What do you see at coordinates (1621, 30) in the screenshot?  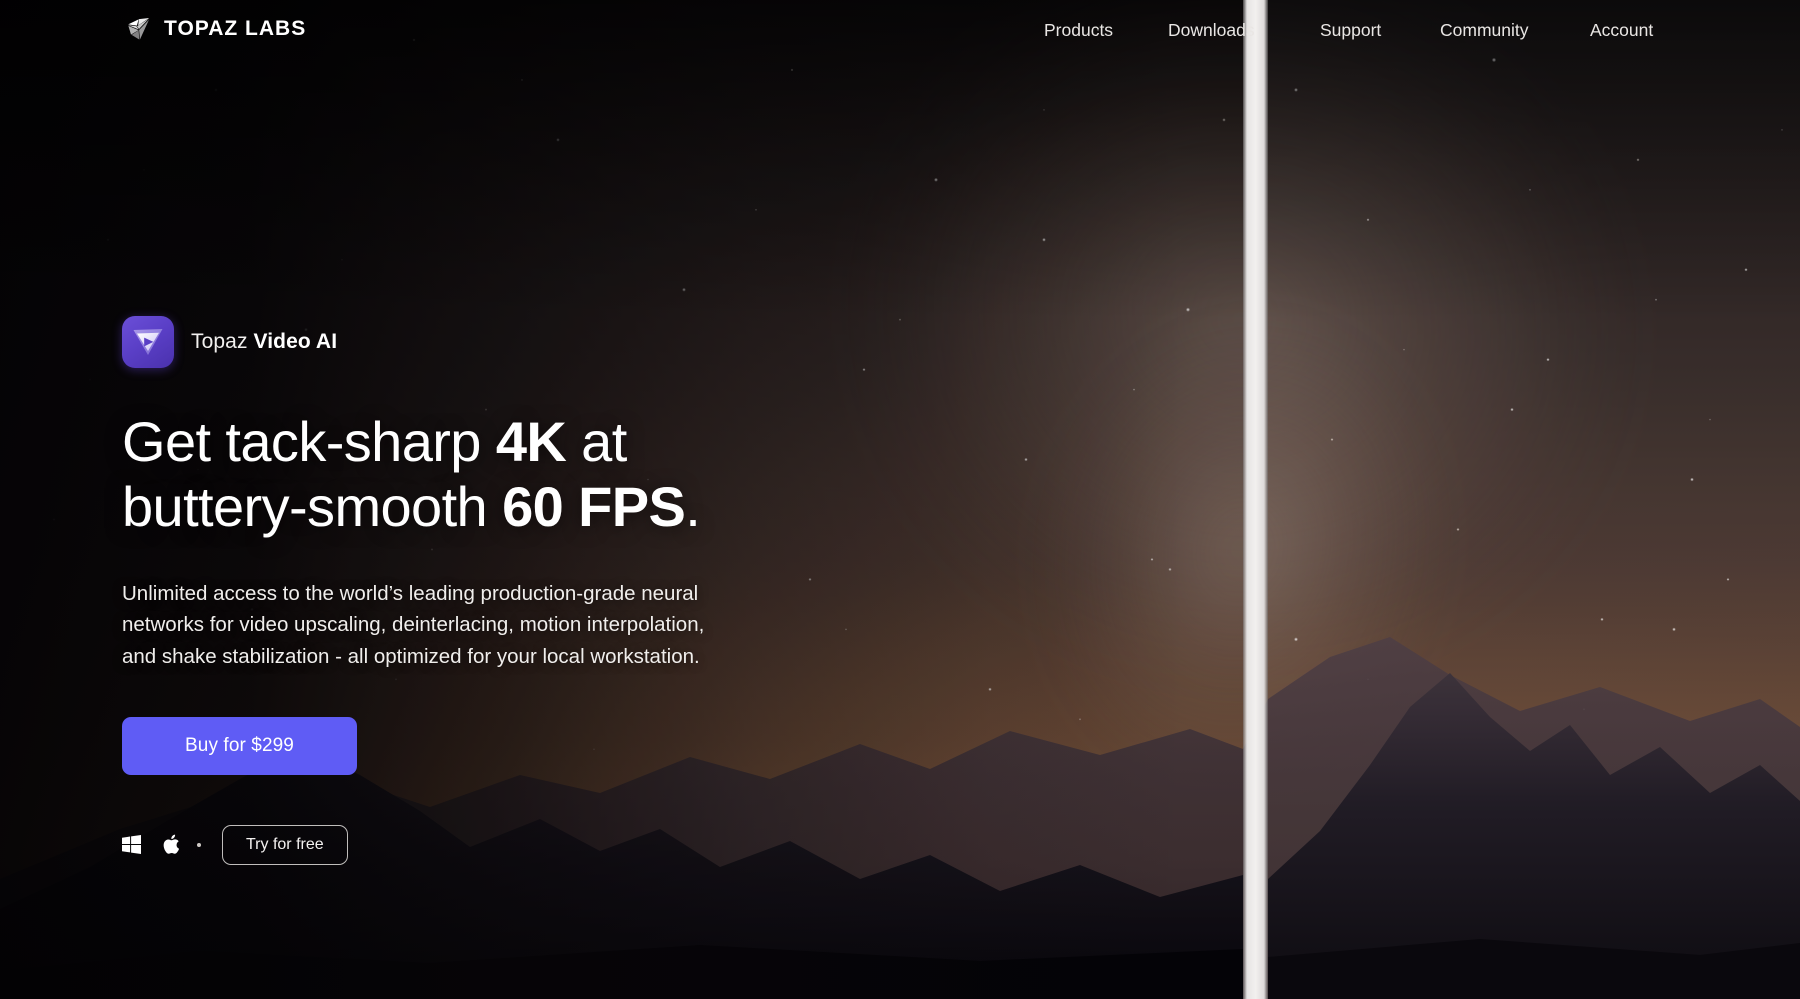 I see `nav-item-account: Account` at bounding box center [1621, 30].